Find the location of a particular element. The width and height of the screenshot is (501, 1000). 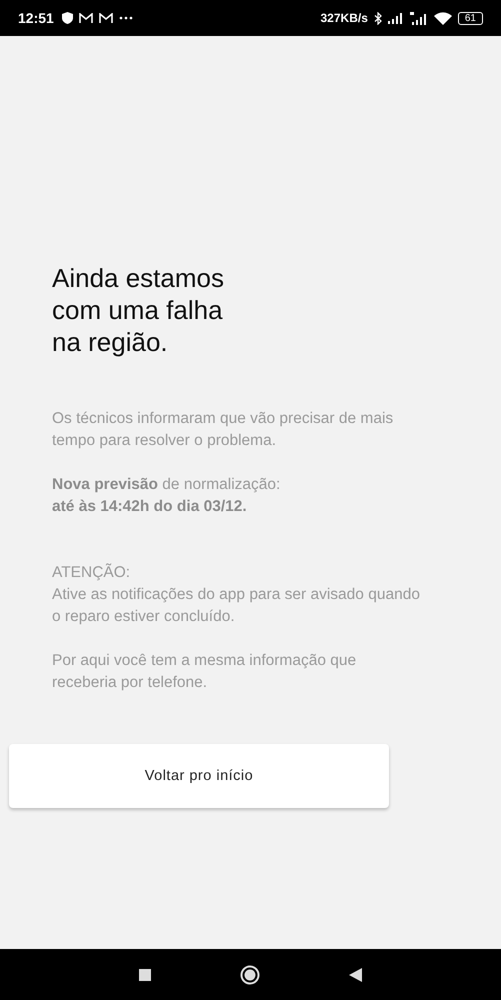

home-icon is located at coordinates (250, 974).